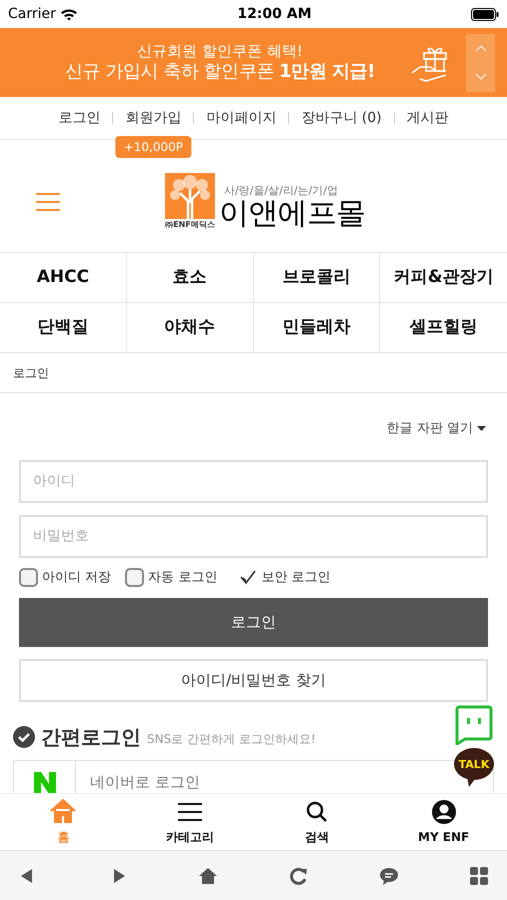  Describe the element at coordinates (31, 373) in the screenshot. I see `breadcrumb: 로그인` at that location.